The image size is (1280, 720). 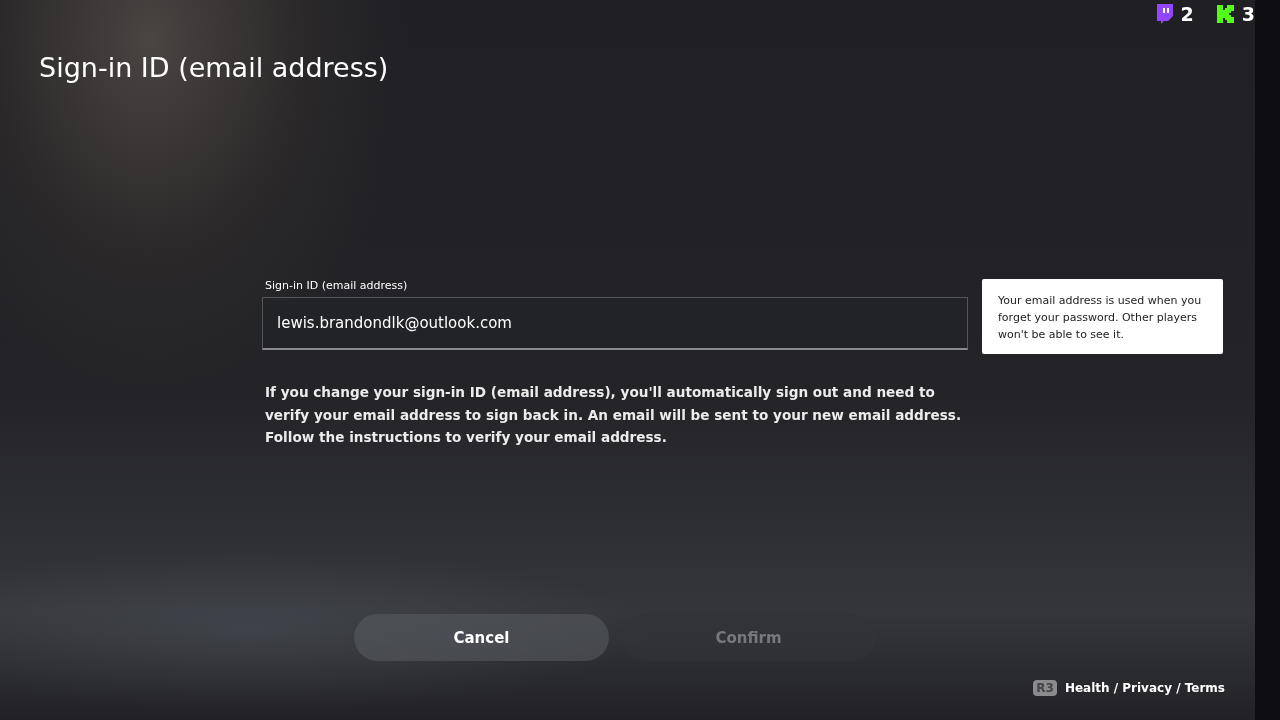 What do you see at coordinates (1164, 14) in the screenshot?
I see `chat-bubble-icon` at bounding box center [1164, 14].